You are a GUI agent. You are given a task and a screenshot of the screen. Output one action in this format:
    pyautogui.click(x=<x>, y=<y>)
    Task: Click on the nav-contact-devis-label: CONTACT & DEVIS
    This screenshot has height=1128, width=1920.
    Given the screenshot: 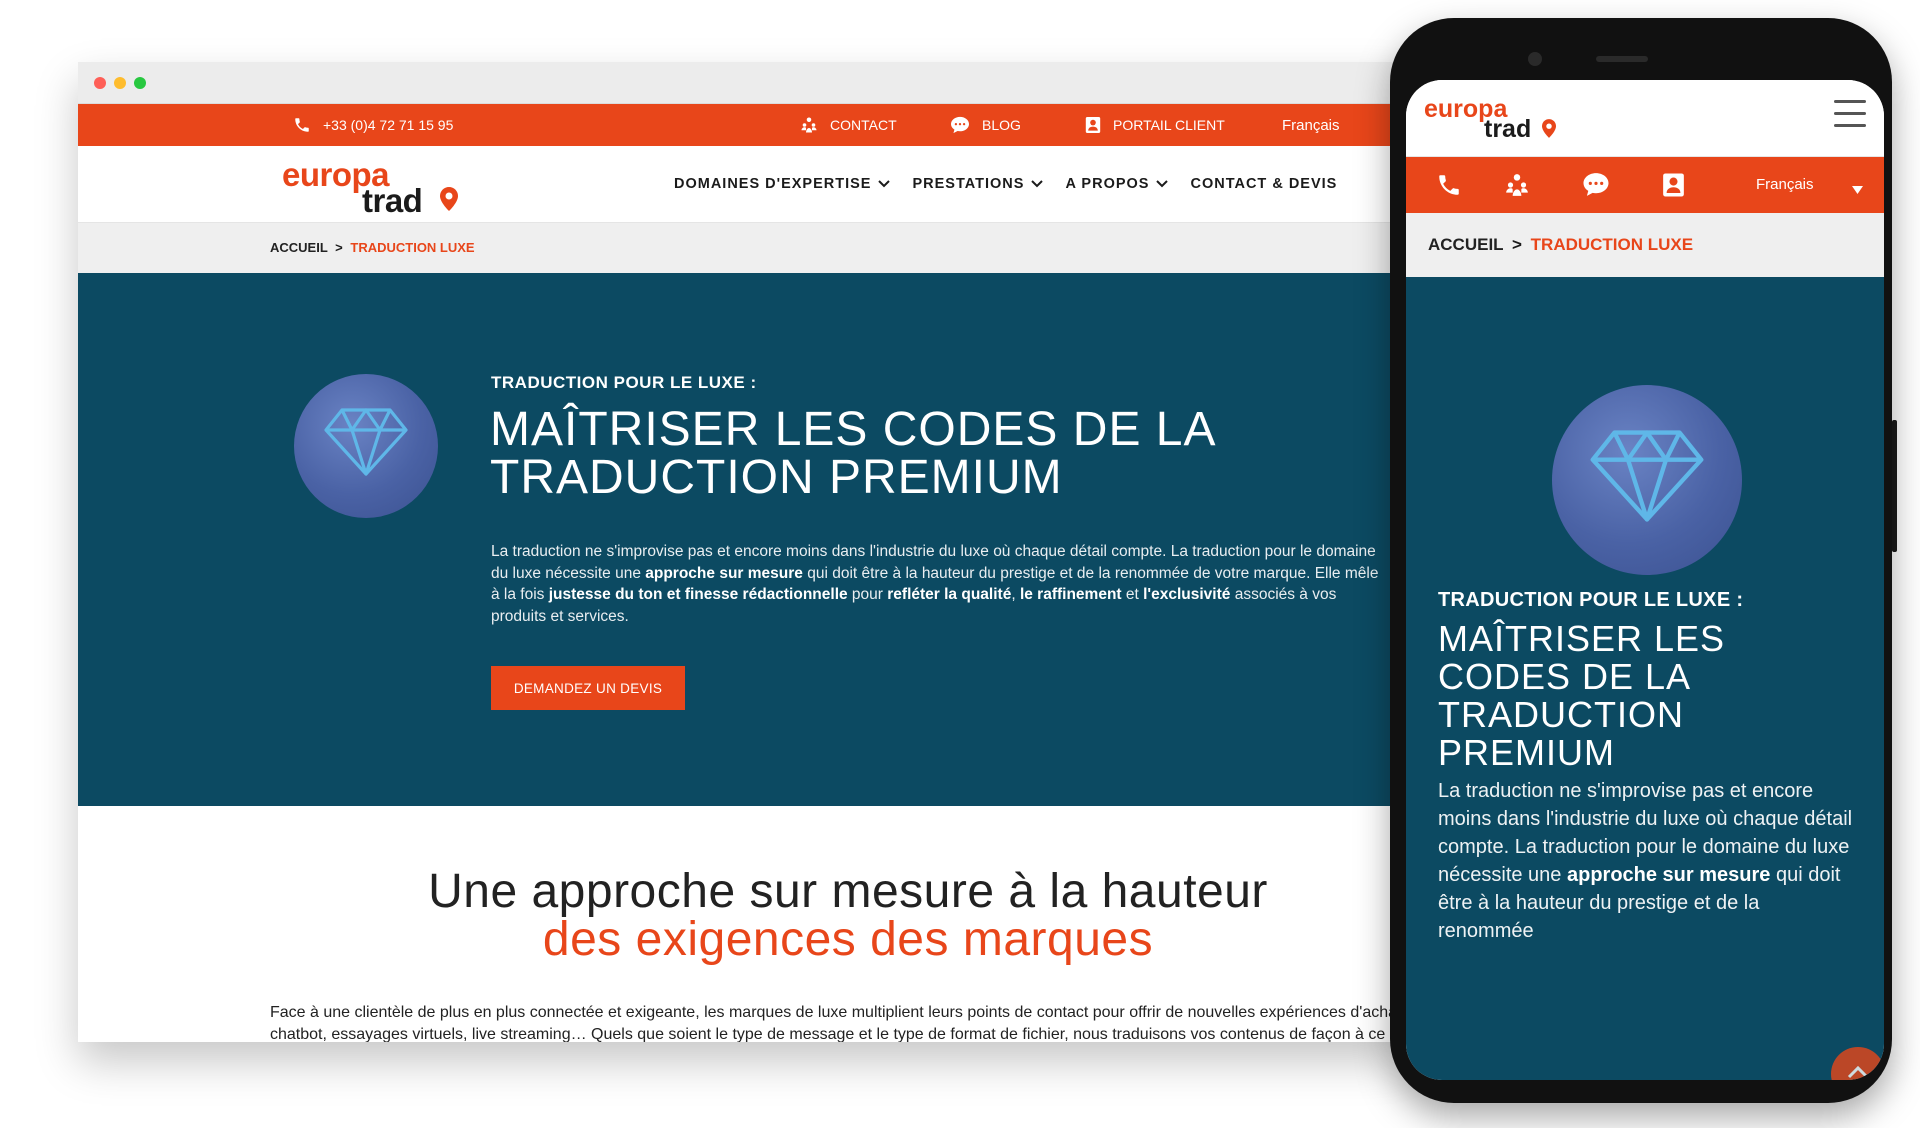 What is the action you would take?
    pyautogui.click(x=1264, y=184)
    